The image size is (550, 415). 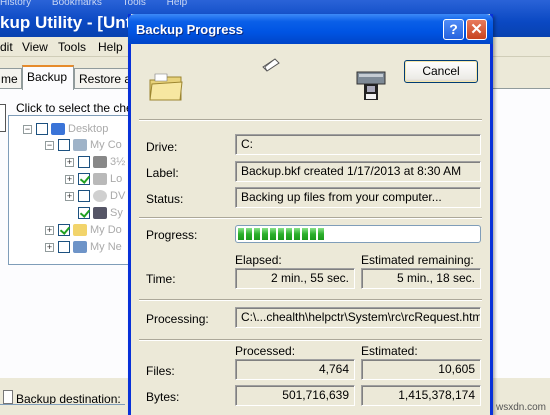 What do you see at coordinates (88, 129) in the screenshot?
I see `tree-item-label: Desktop` at bounding box center [88, 129].